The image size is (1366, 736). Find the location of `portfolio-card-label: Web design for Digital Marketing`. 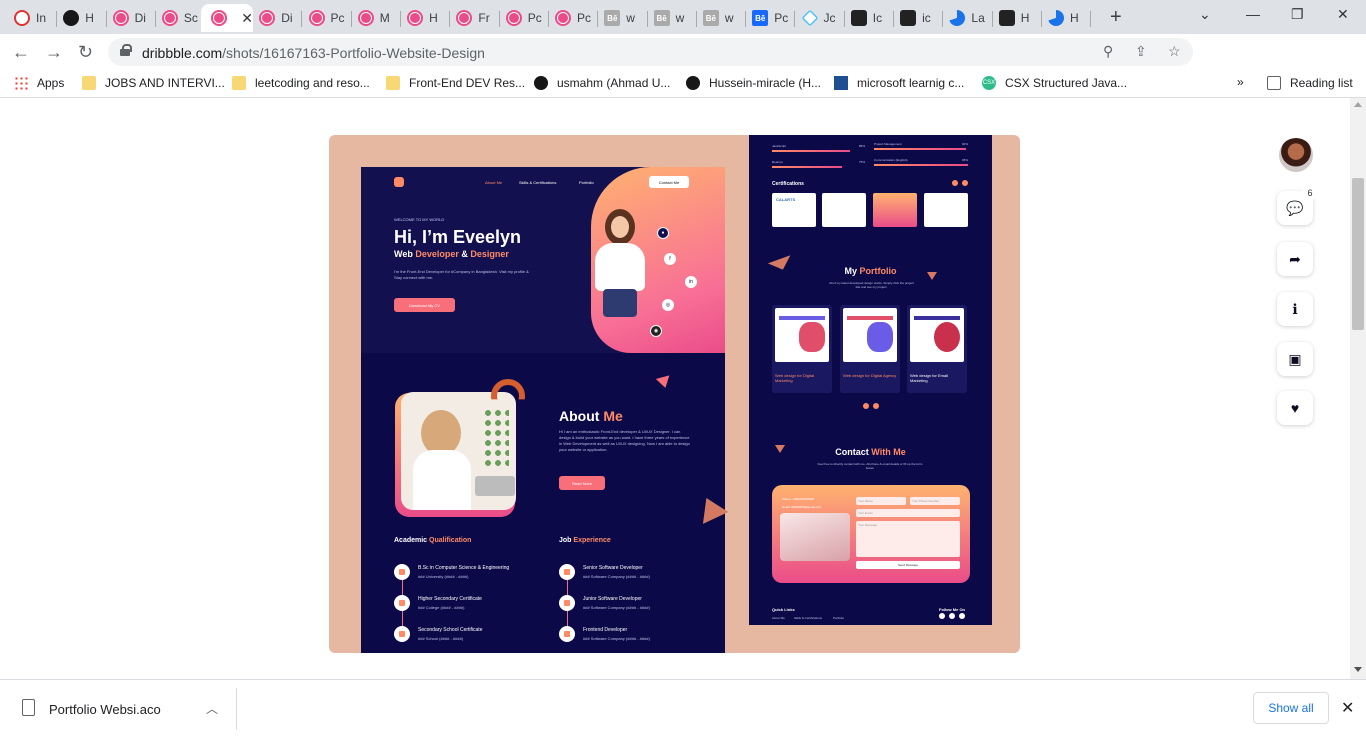

portfolio-card-label: Web design for Digital Marketing is located at coordinates (795, 378).